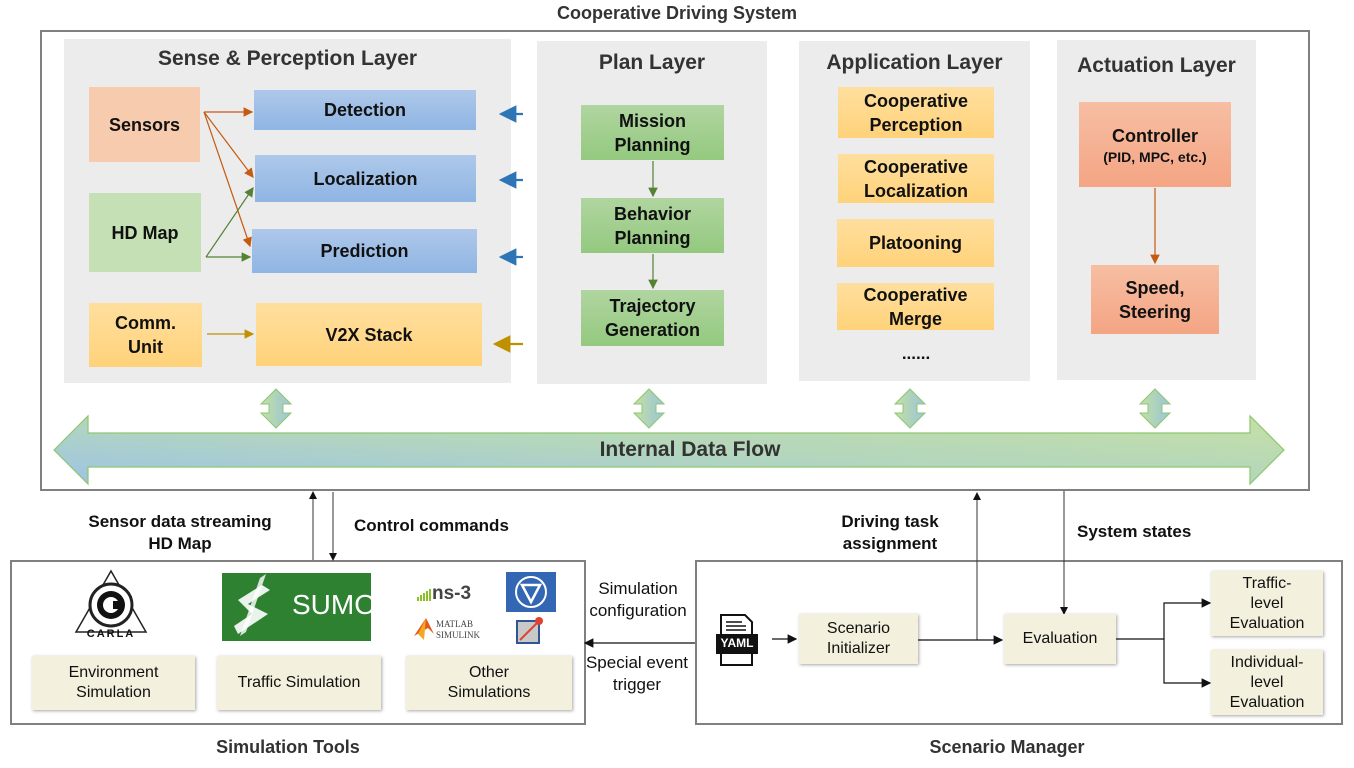 The width and height of the screenshot is (1354, 768). I want to click on special-event-line2: trigger, so click(637, 684).